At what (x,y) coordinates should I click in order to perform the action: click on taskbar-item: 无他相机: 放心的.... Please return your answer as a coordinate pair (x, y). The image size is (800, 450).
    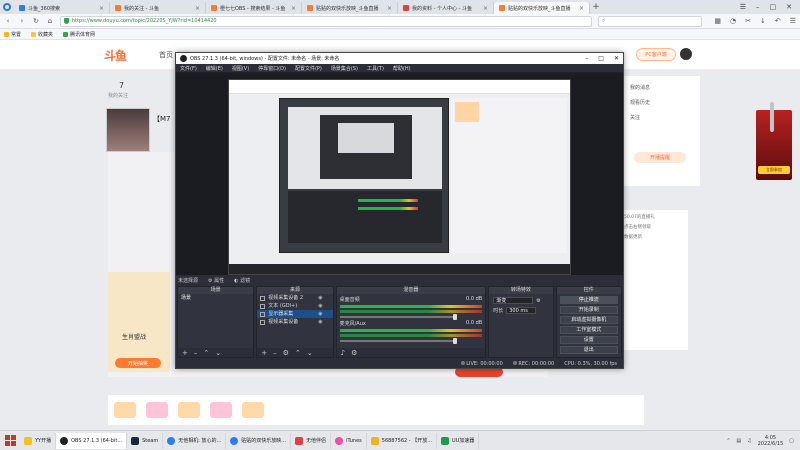
    Looking at the image, I should click on (195, 440).